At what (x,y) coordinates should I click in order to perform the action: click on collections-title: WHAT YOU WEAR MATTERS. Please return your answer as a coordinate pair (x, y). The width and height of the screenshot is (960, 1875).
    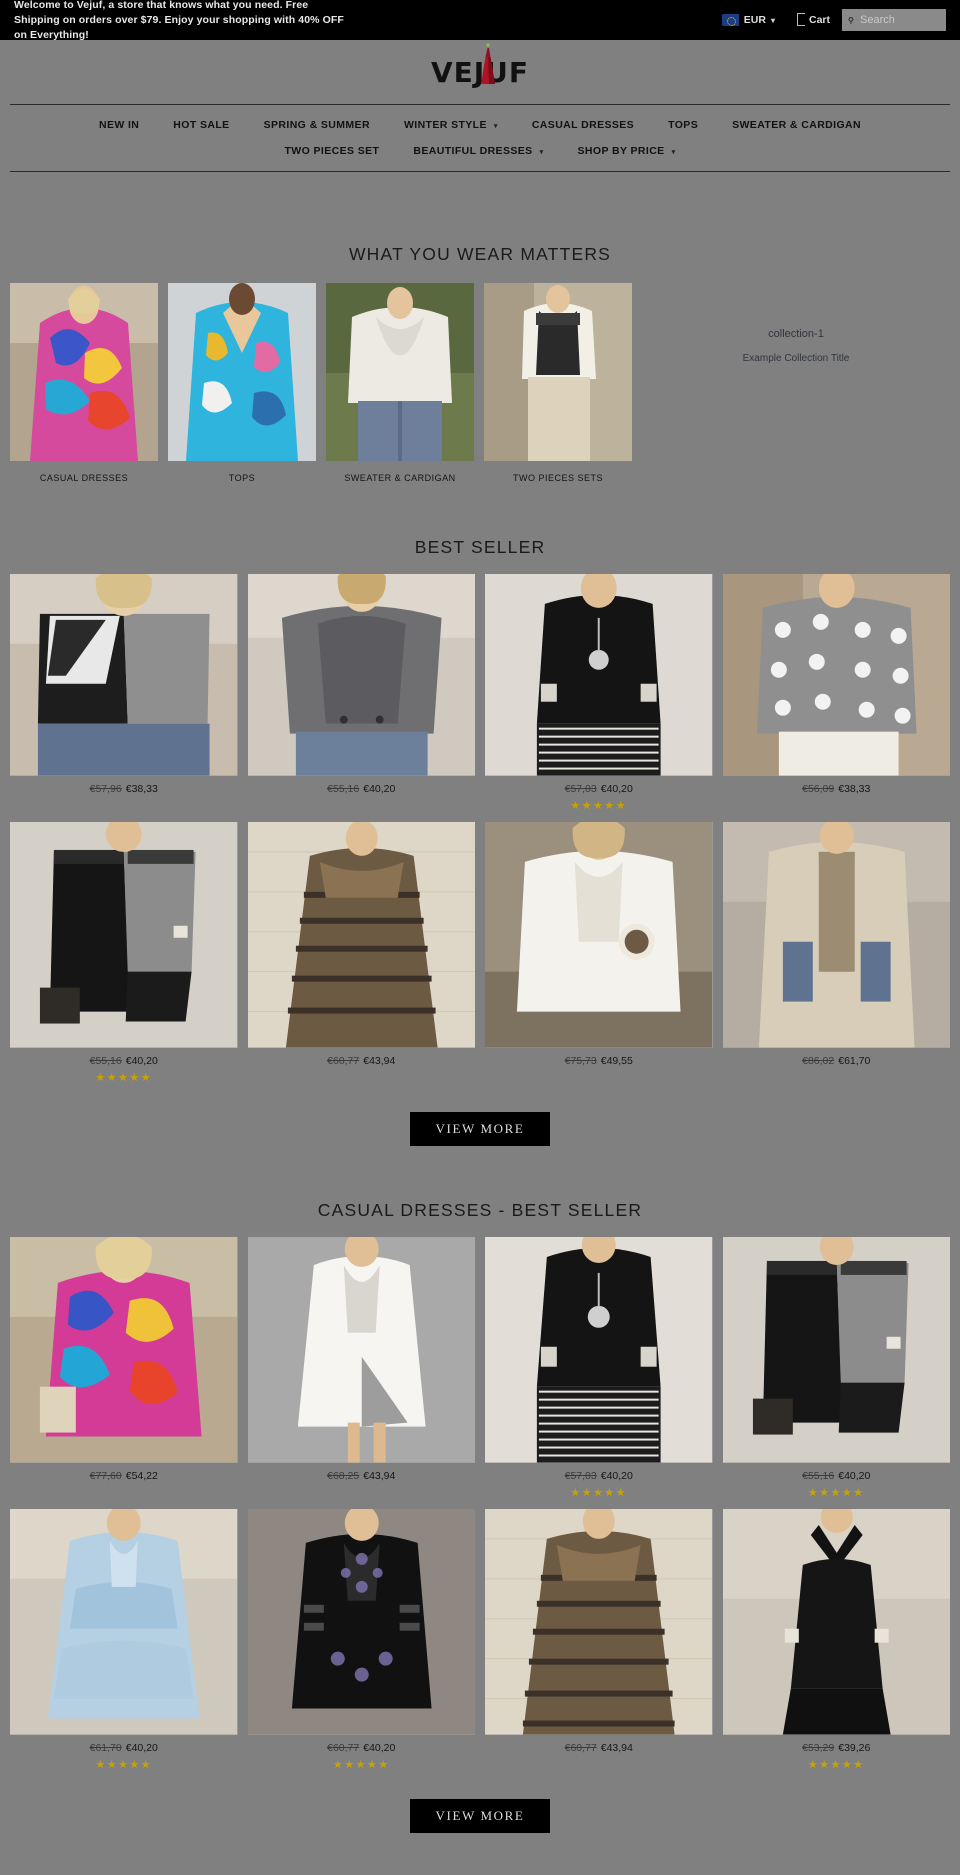
    Looking at the image, I should click on (480, 254).